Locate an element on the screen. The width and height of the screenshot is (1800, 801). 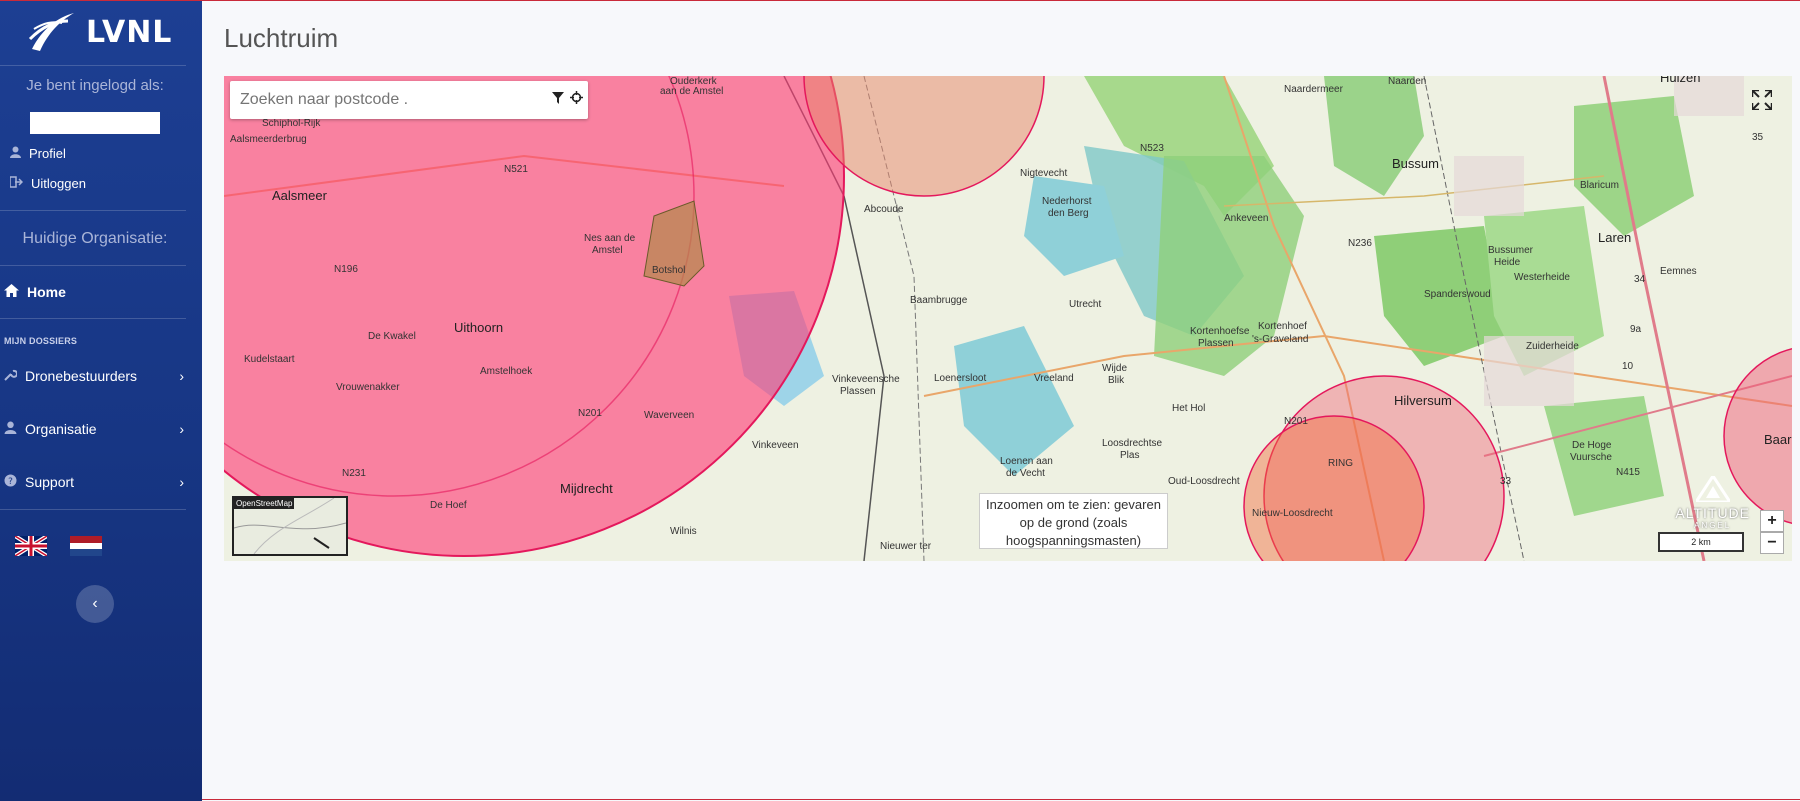
lvnl-logo: LVNL is located at coordinates (100, 32).